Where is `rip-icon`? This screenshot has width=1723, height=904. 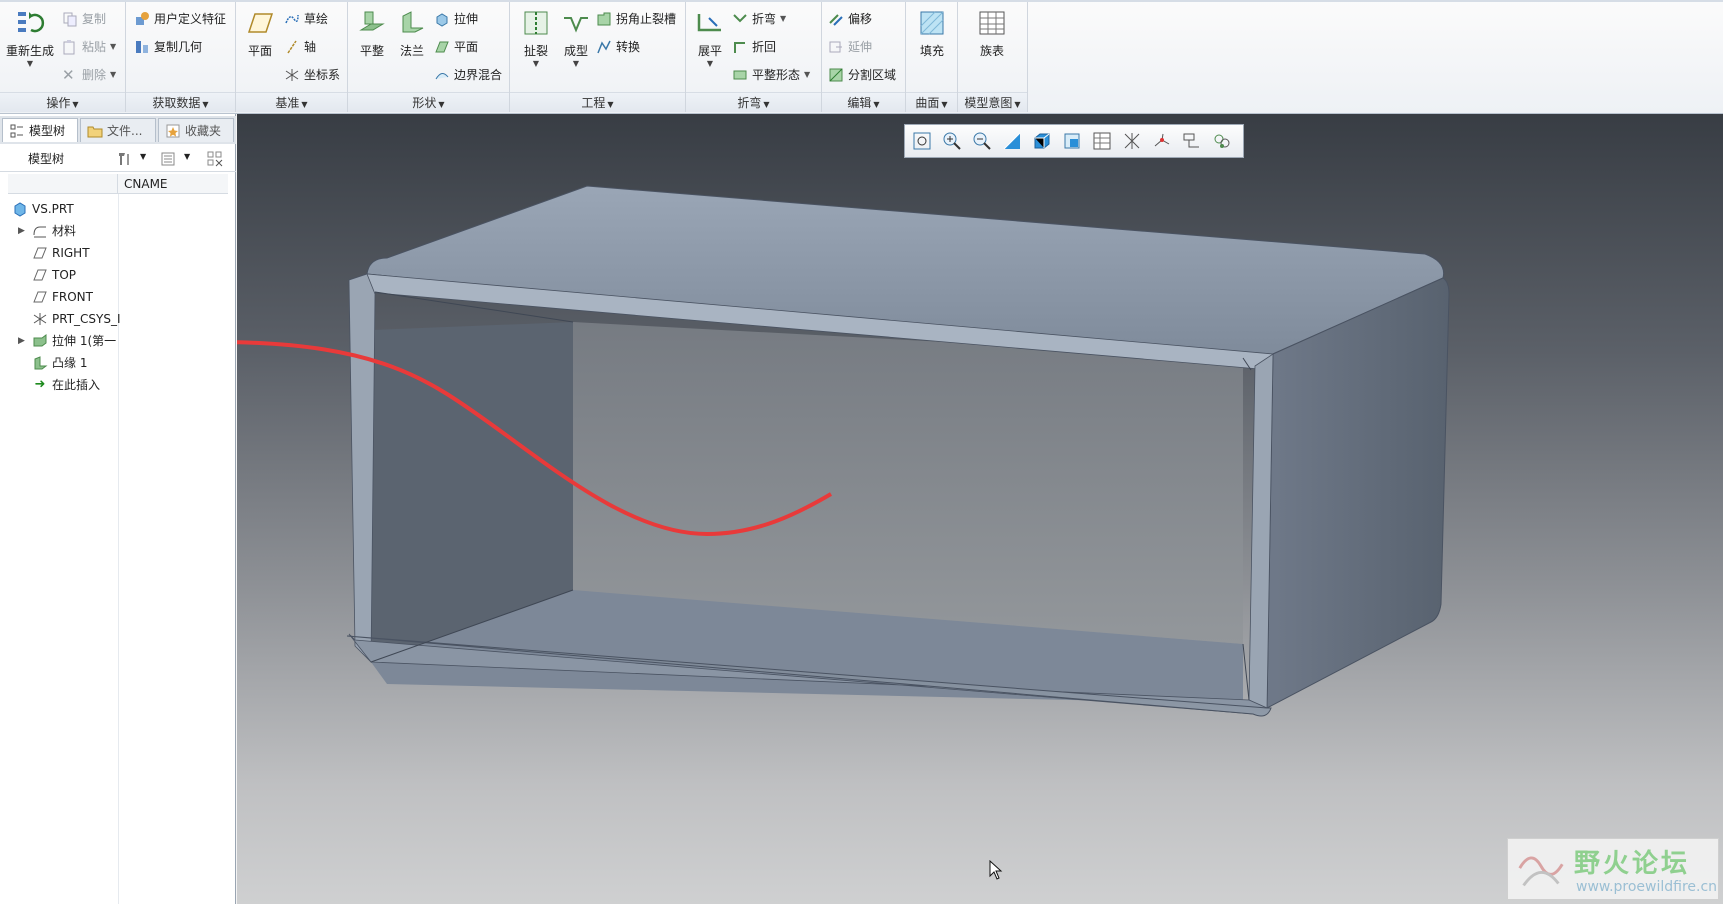 rip-icon is located at coordinates (536, 23).